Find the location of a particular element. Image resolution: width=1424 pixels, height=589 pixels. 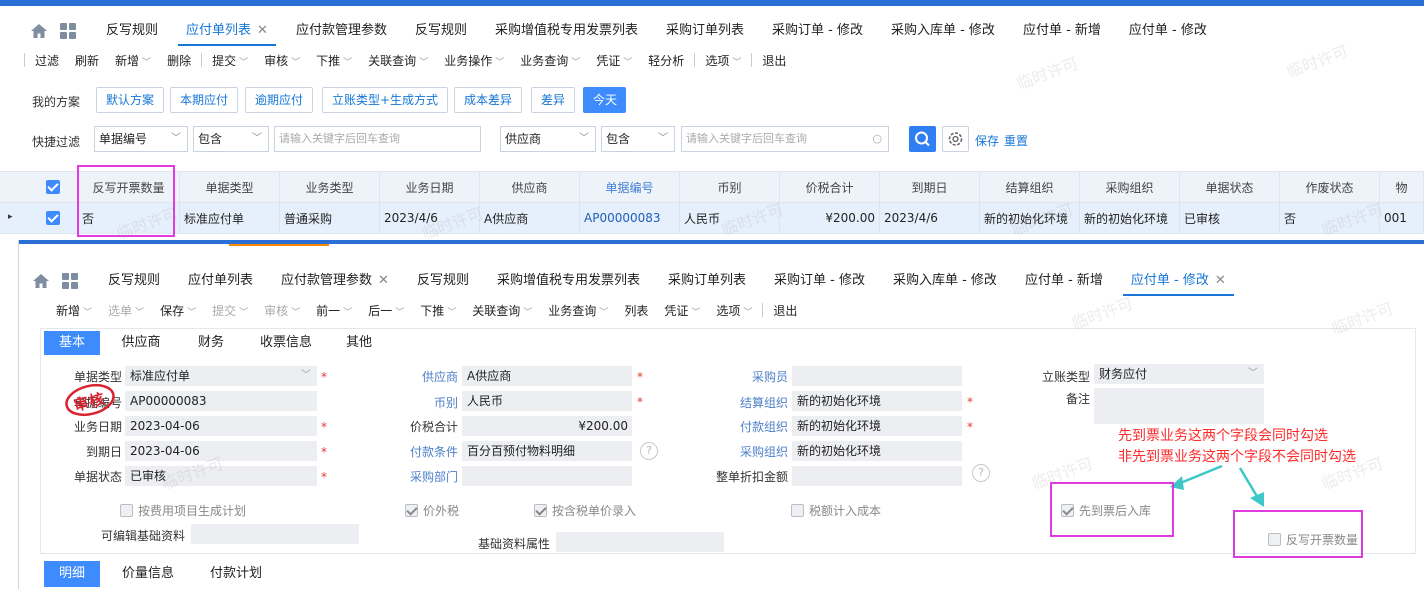

toolbar-item-1: 刷新 is located at coordinates (87, 60).